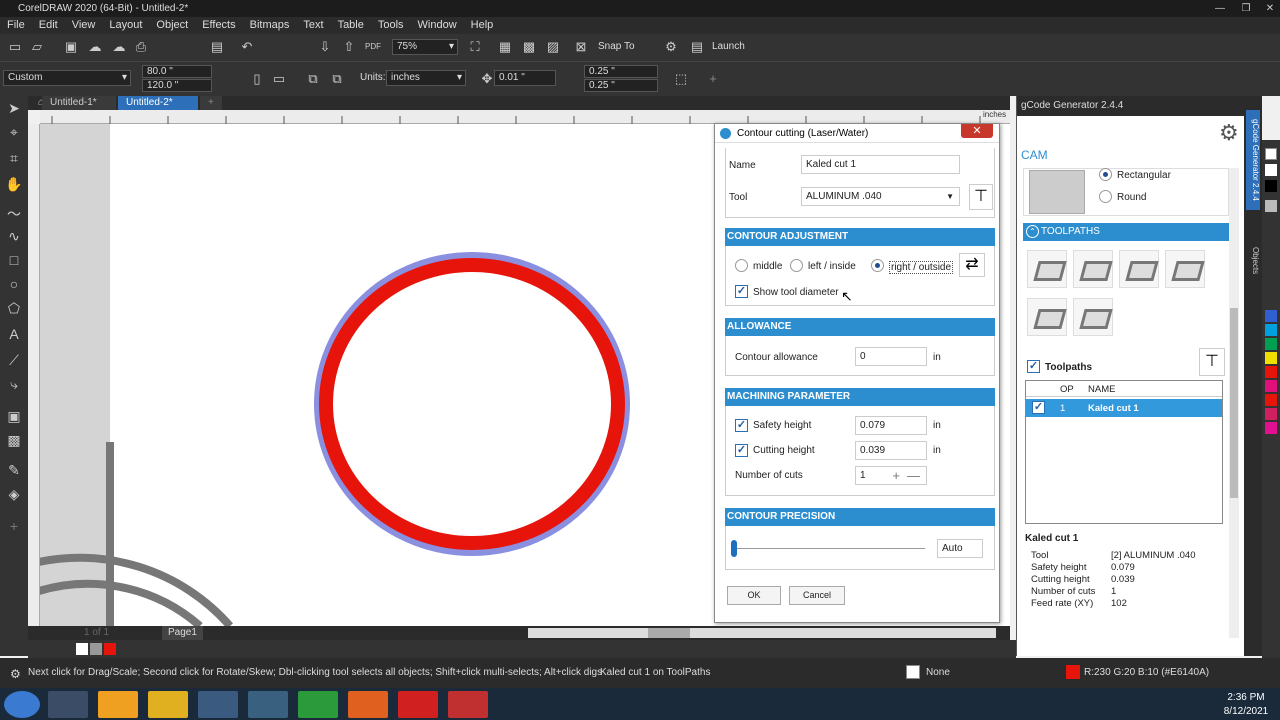 The width and height of the screenshot is (1280, 720). What do you see at coordinates (671, 47) in the screenshot?
I see `options-gear-icon: ⚙` at bounding box center [671, 47].